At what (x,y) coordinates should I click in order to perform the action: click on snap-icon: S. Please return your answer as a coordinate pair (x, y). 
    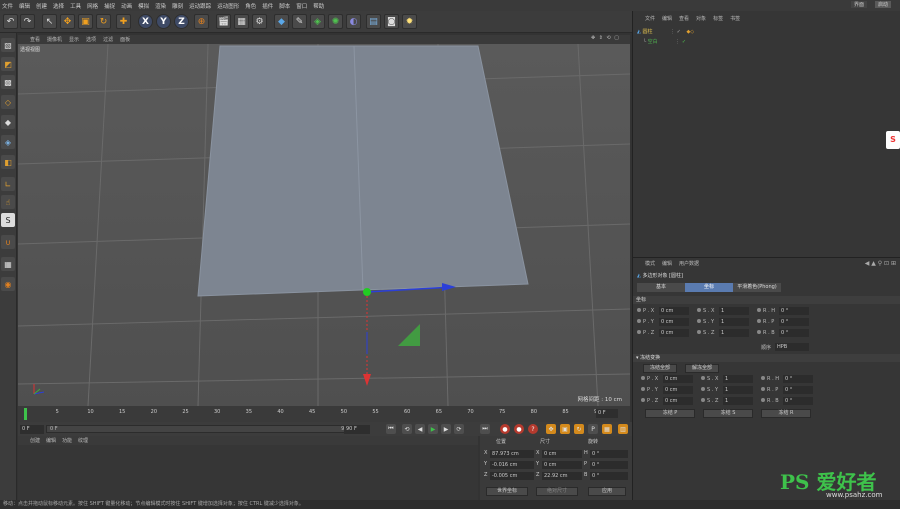
    Looking at the image, I should click on (8, 220).